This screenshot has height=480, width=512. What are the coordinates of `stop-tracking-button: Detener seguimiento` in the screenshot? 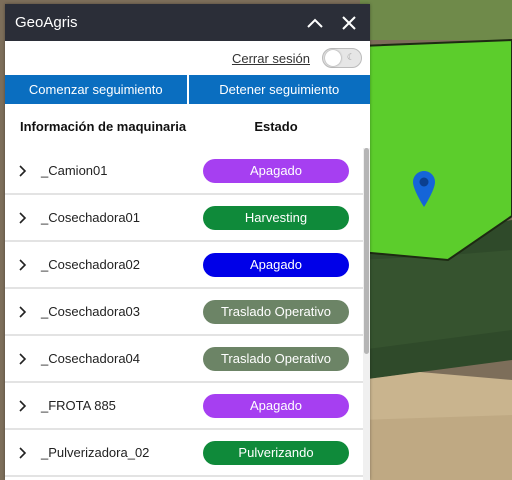 It's located at (278, 89).